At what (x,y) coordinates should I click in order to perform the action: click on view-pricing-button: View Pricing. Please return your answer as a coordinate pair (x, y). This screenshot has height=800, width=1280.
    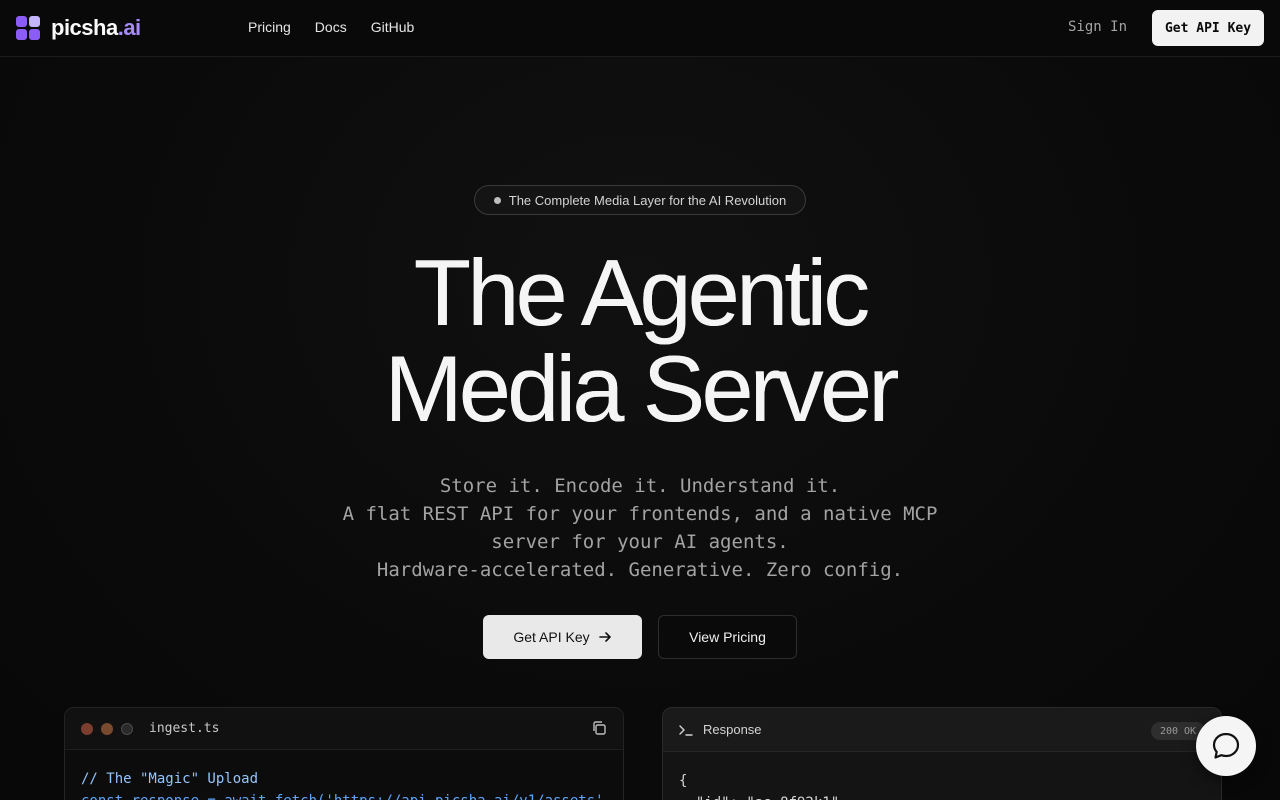
    Looking at the image, I should click on (727, 637).